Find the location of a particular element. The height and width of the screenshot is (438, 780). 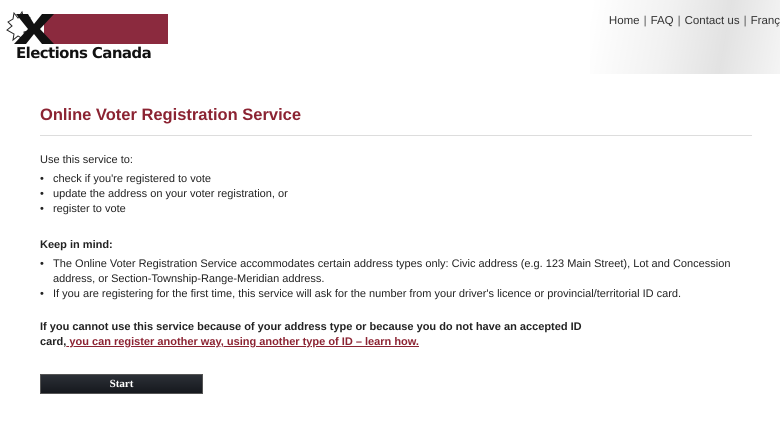

start-button: Start is located at coordinates (121, 384).